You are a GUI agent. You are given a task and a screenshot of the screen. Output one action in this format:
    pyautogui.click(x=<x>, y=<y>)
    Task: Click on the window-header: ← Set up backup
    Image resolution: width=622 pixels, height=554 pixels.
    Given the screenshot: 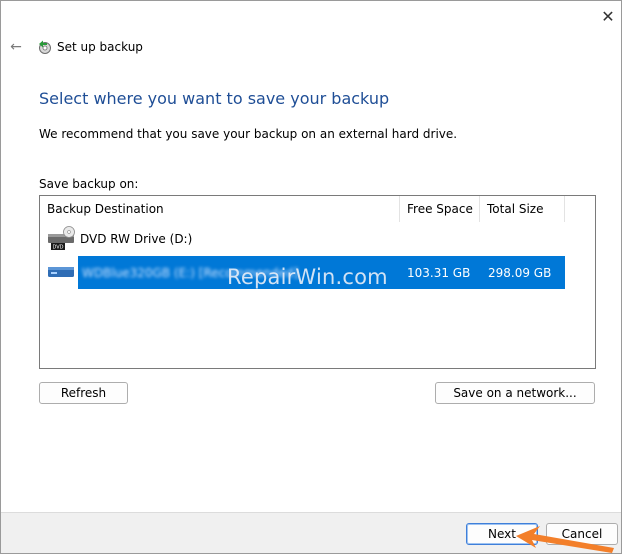 What is the action you would take?
    pyautogui.click(x=75, y=47)
    